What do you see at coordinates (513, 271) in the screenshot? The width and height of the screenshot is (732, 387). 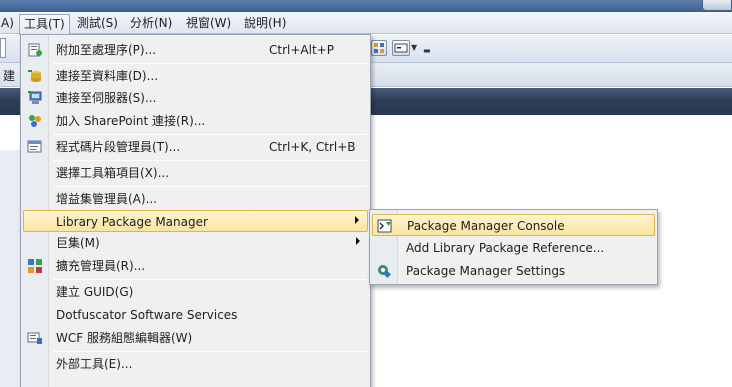 I see `menu-item-package-manager-settings: Package Manager Settings` at bounding box center [513, 271].